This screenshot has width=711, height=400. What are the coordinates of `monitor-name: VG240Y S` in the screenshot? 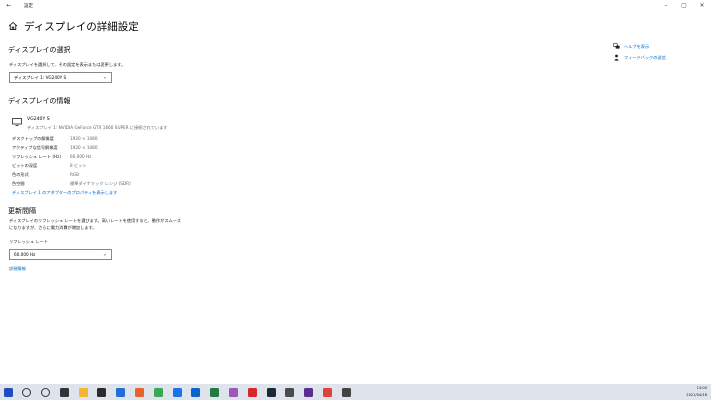 It's located at (38, 119).